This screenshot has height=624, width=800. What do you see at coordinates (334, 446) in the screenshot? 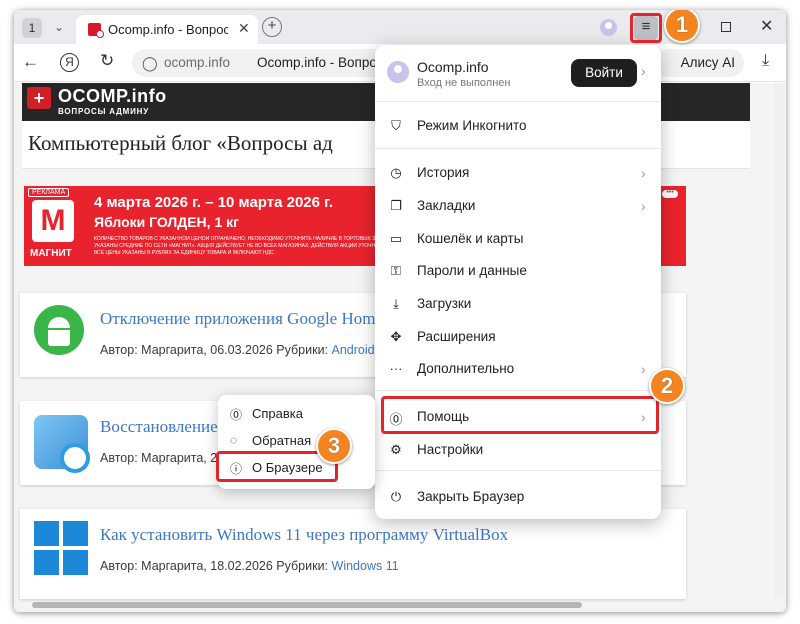
I see `step-badge-3: 3` at bounding box center [334, 446].